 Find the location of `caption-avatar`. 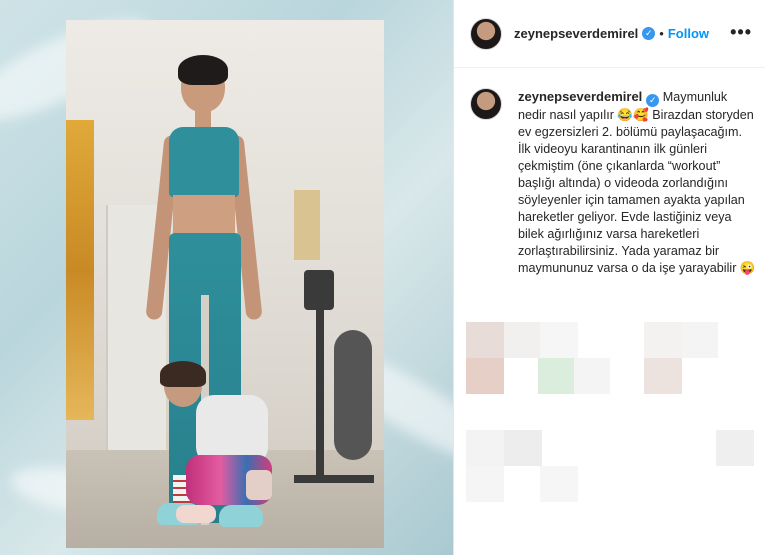

caption-avatar is located at coordinates (486, 104).